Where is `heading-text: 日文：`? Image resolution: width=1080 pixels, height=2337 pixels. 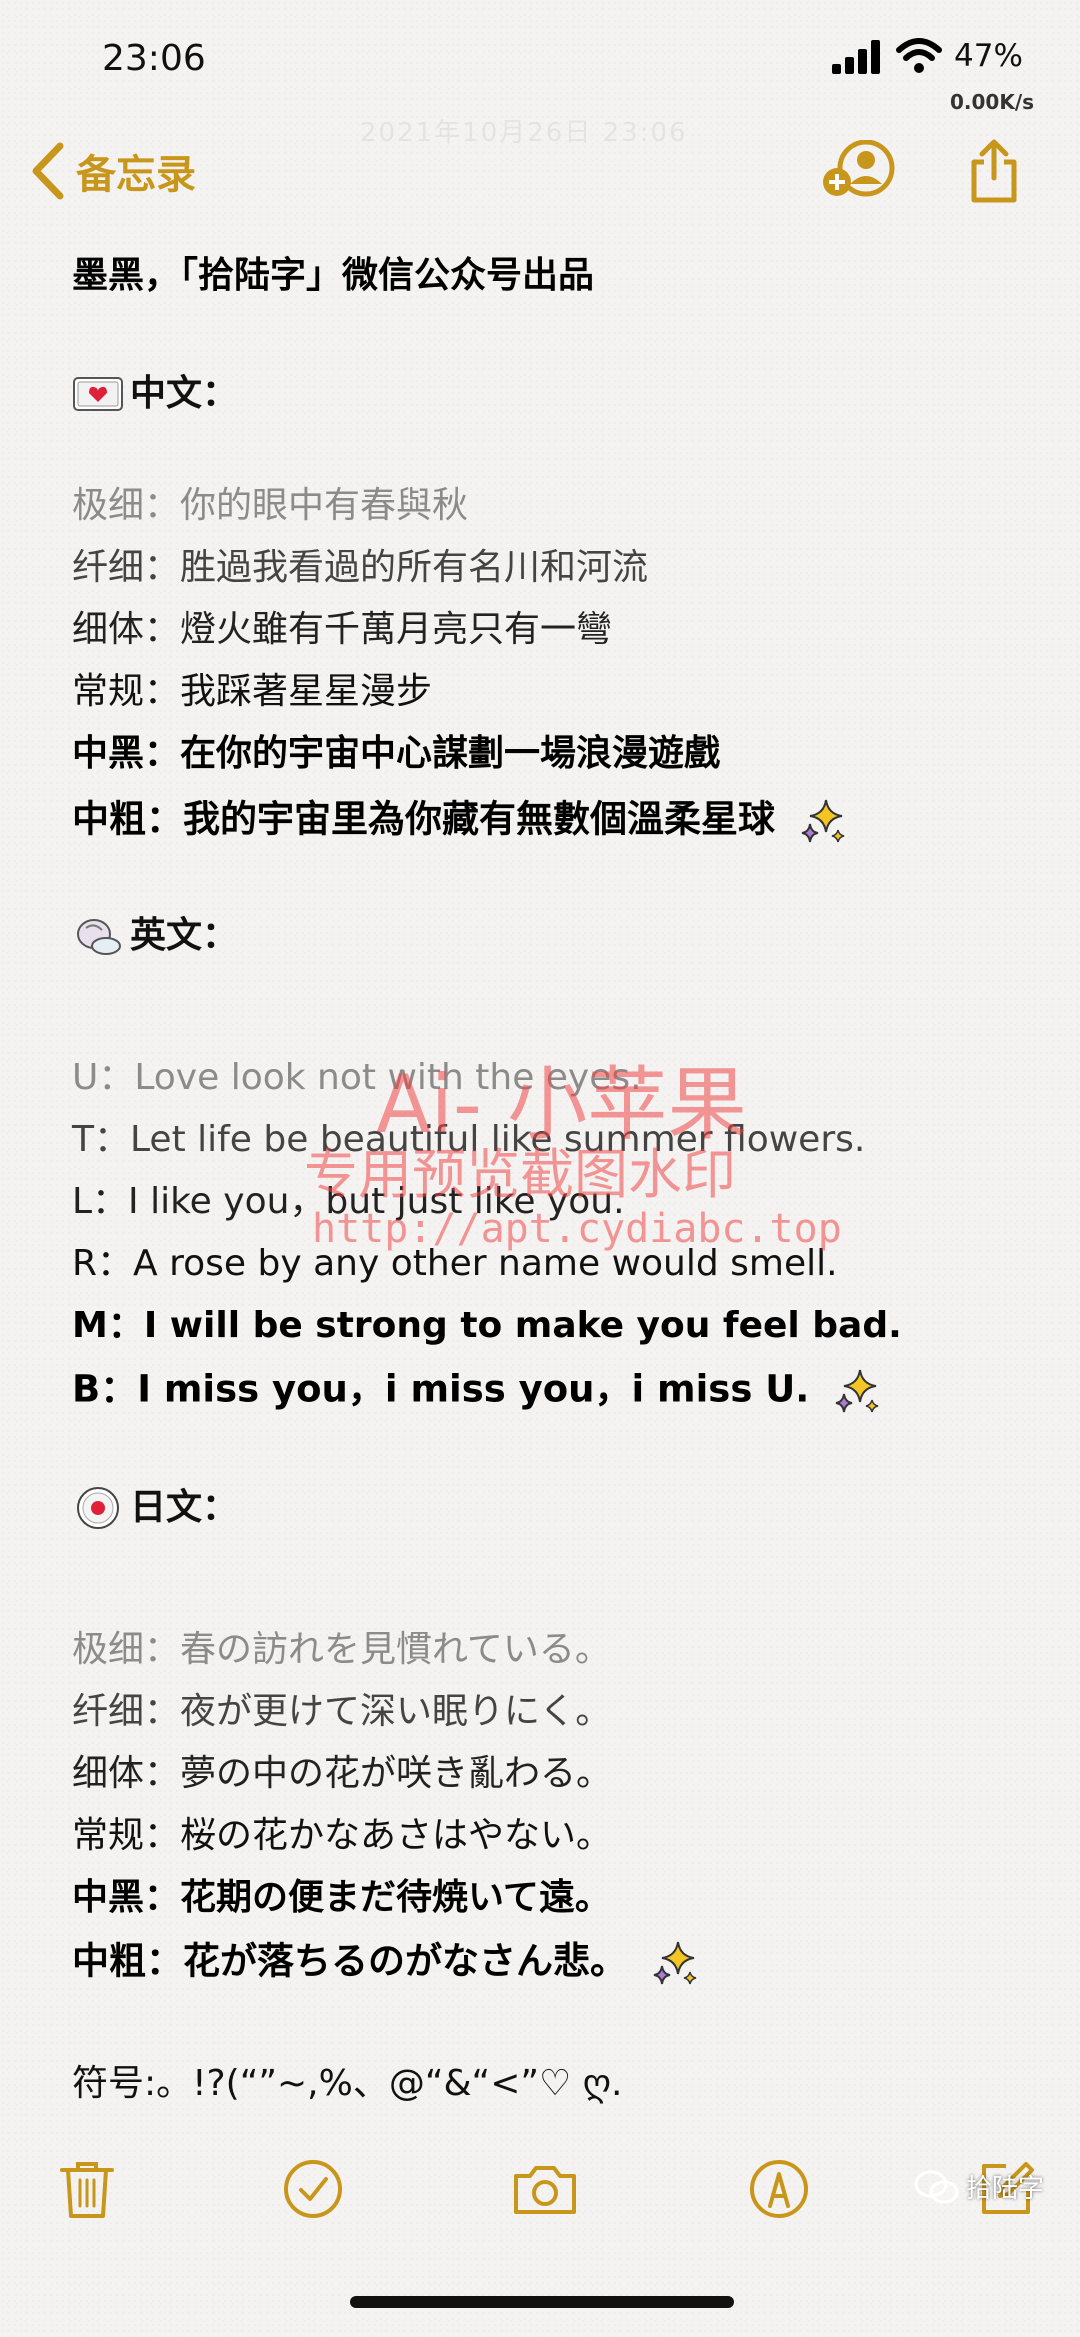 heading-text: 日文： is located at coordinates (184, 1508).